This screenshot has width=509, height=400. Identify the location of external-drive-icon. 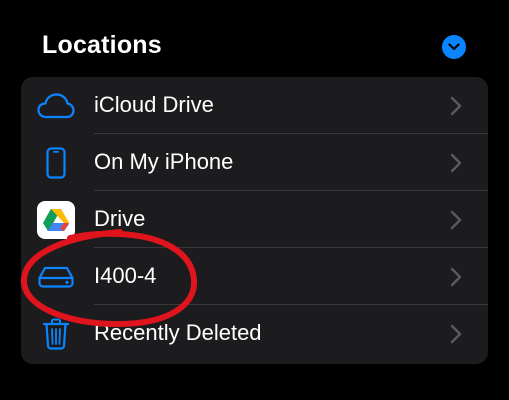
(56, 277).